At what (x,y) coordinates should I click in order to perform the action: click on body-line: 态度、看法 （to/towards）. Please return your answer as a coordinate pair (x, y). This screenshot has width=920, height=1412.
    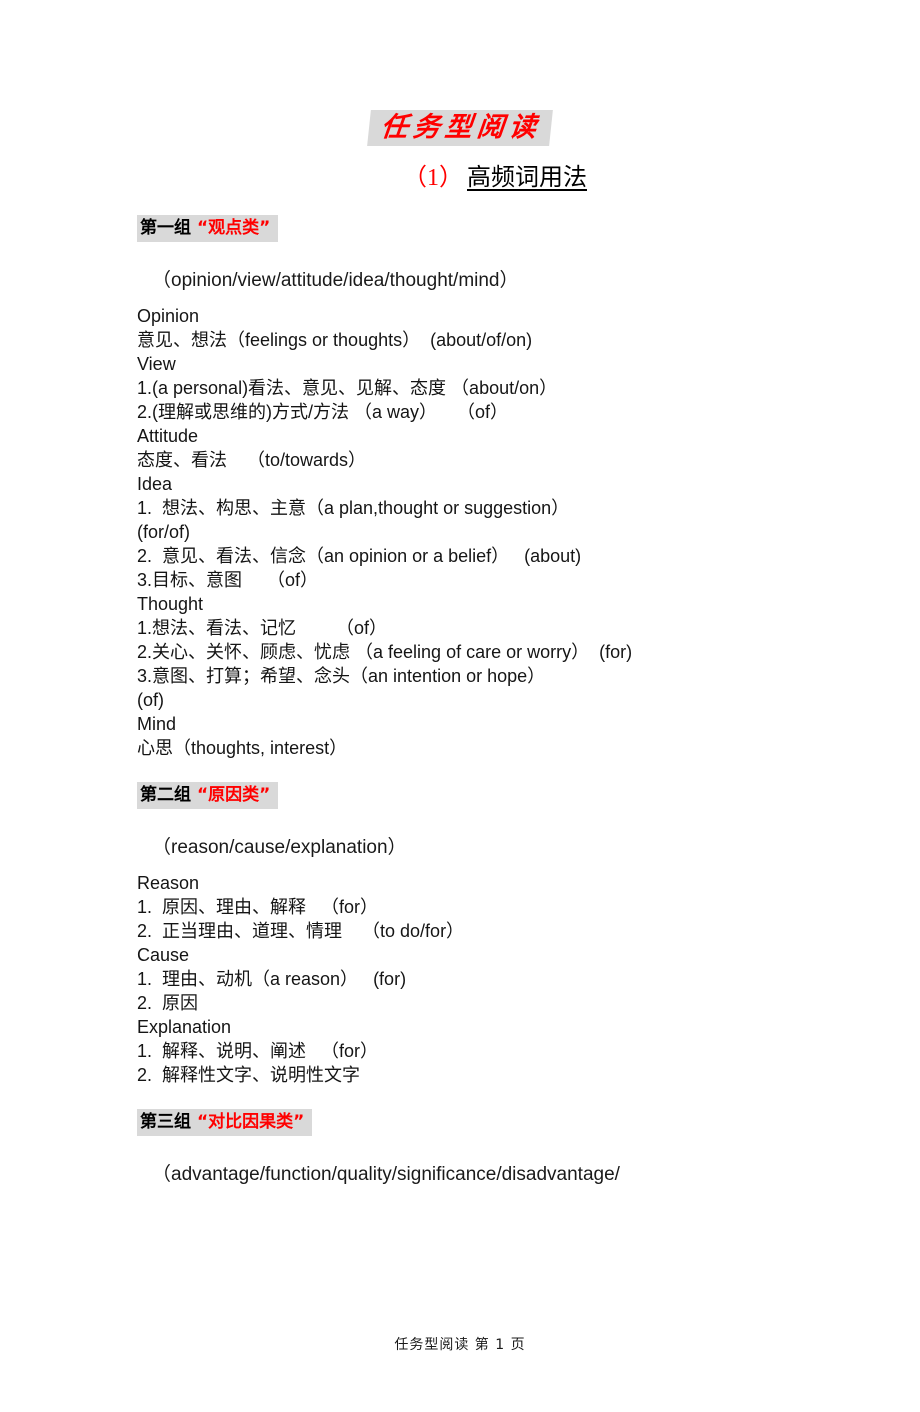
    Looking at the image, I should click on (252, 459).